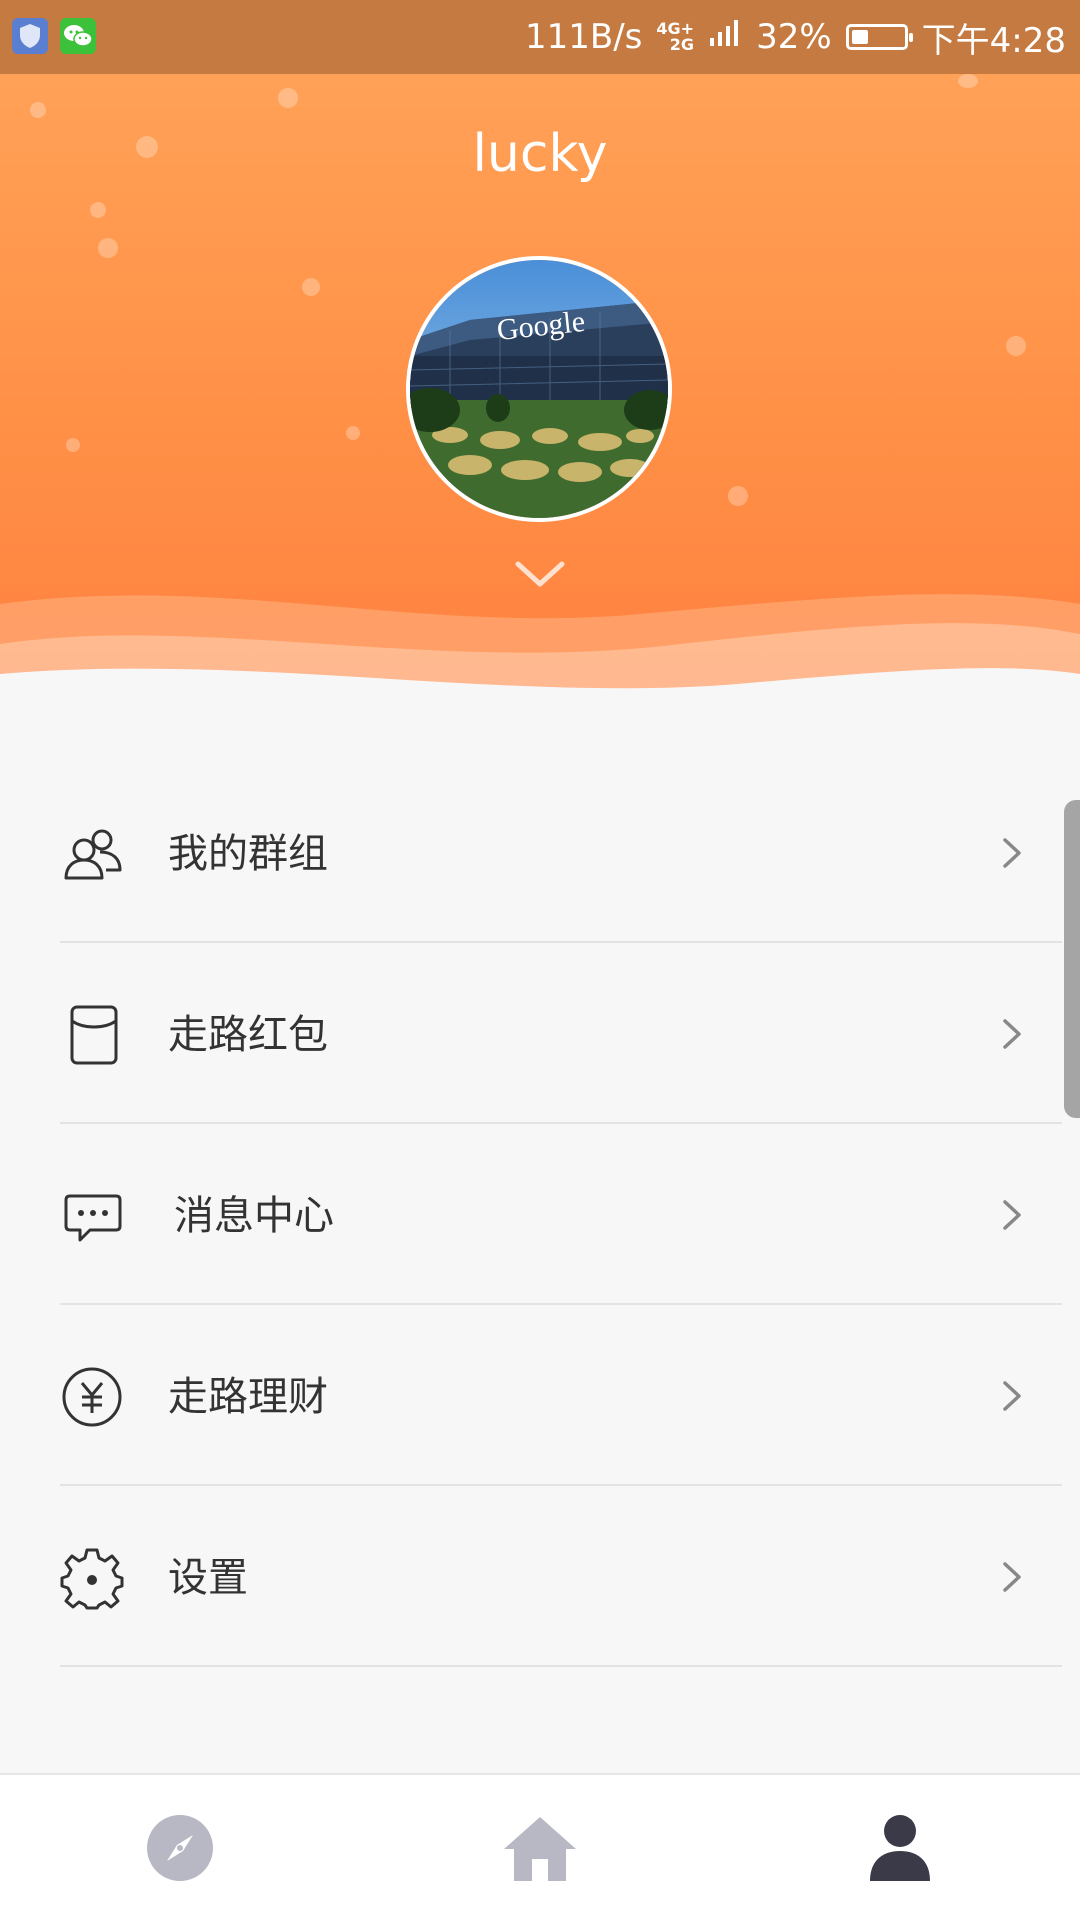  What do you see at coordinates (78, 36) in the screenshot?
I see `wechat-icon` at bounding box center [78, 36].